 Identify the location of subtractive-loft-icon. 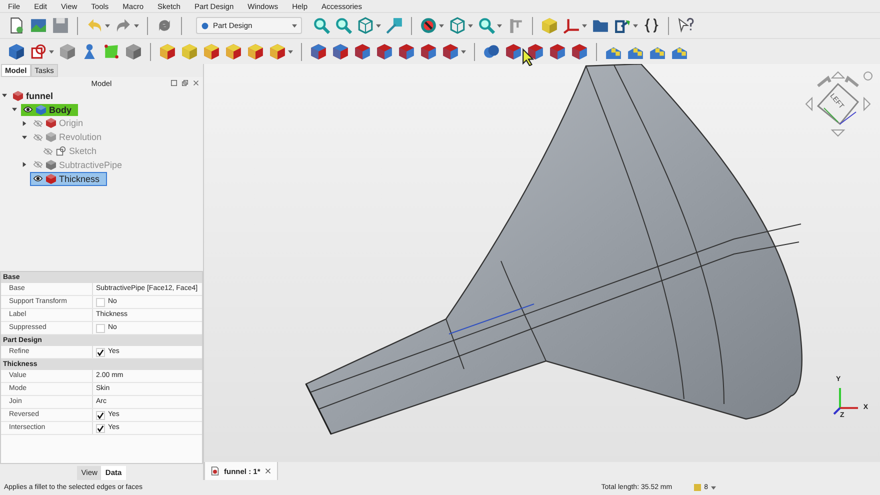
(384, 51).